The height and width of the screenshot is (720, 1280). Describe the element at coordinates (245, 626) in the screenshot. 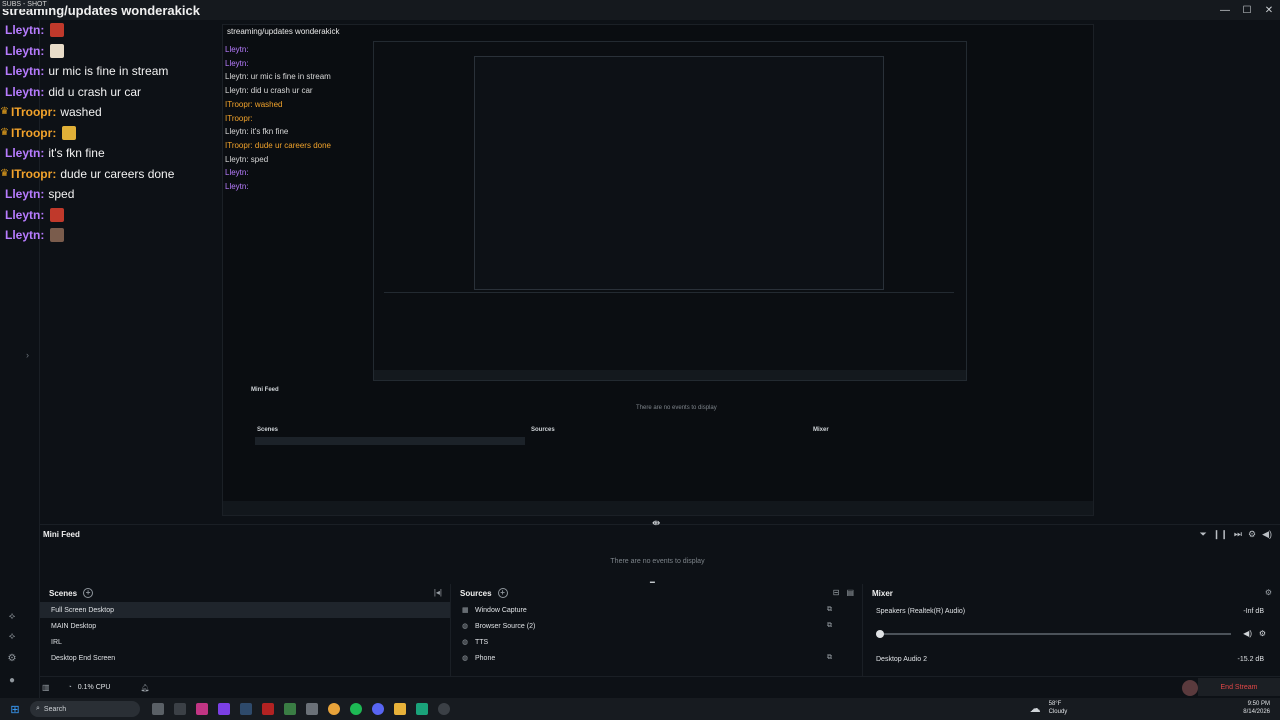

I see `scene-item: MAIN Desktop` at that location.